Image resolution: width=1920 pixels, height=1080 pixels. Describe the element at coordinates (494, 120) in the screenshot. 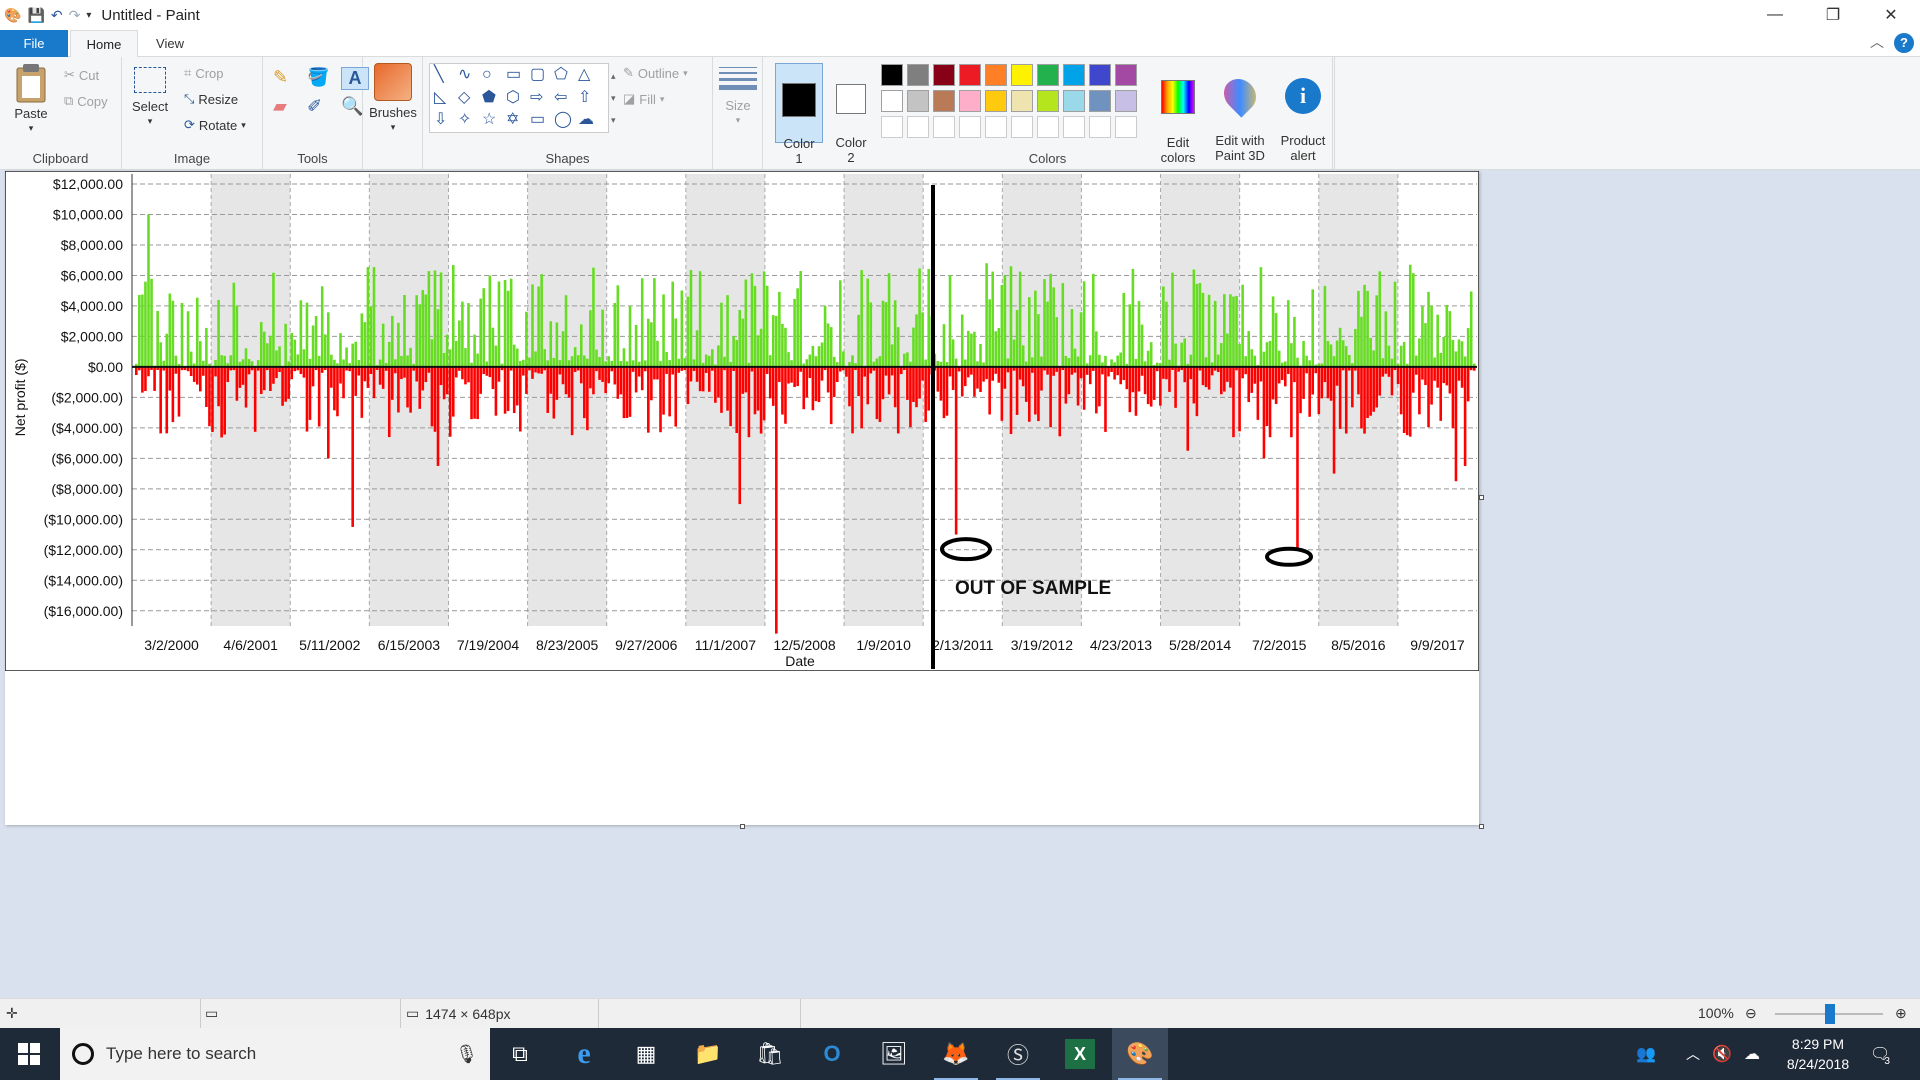

I see `star5-shape-icon: ☆` at that location.